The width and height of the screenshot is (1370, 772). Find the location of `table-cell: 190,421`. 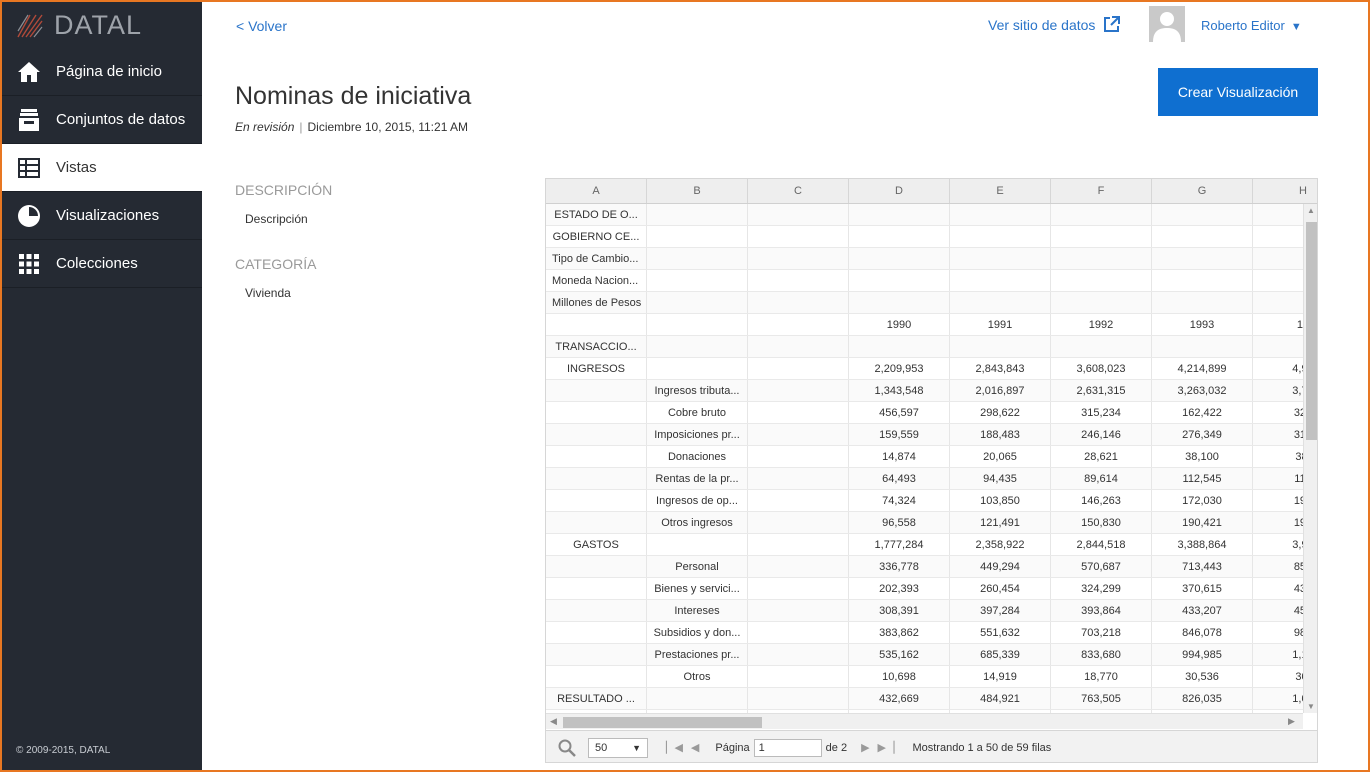

table-cell: 190,421 is located at coordinates (1202, 522).